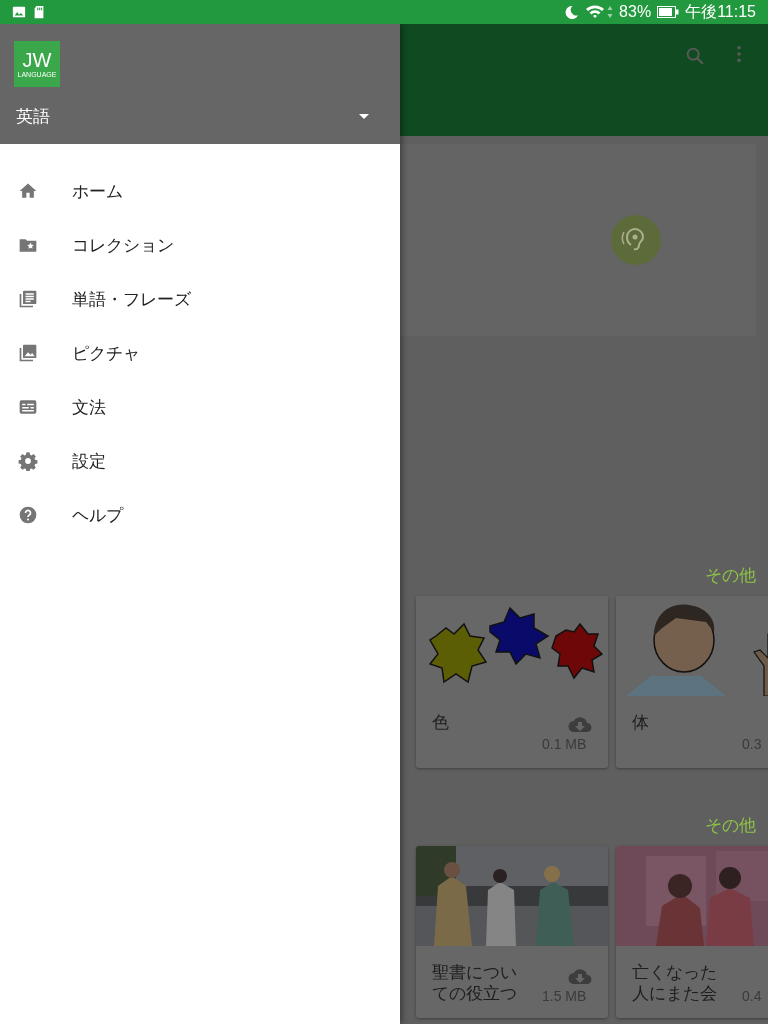 Image resolution: width=768 pixels, height=1024 pixels. Describe the element at coordinates (28, 299) in the screenshot. I see `library-icon` at that location.